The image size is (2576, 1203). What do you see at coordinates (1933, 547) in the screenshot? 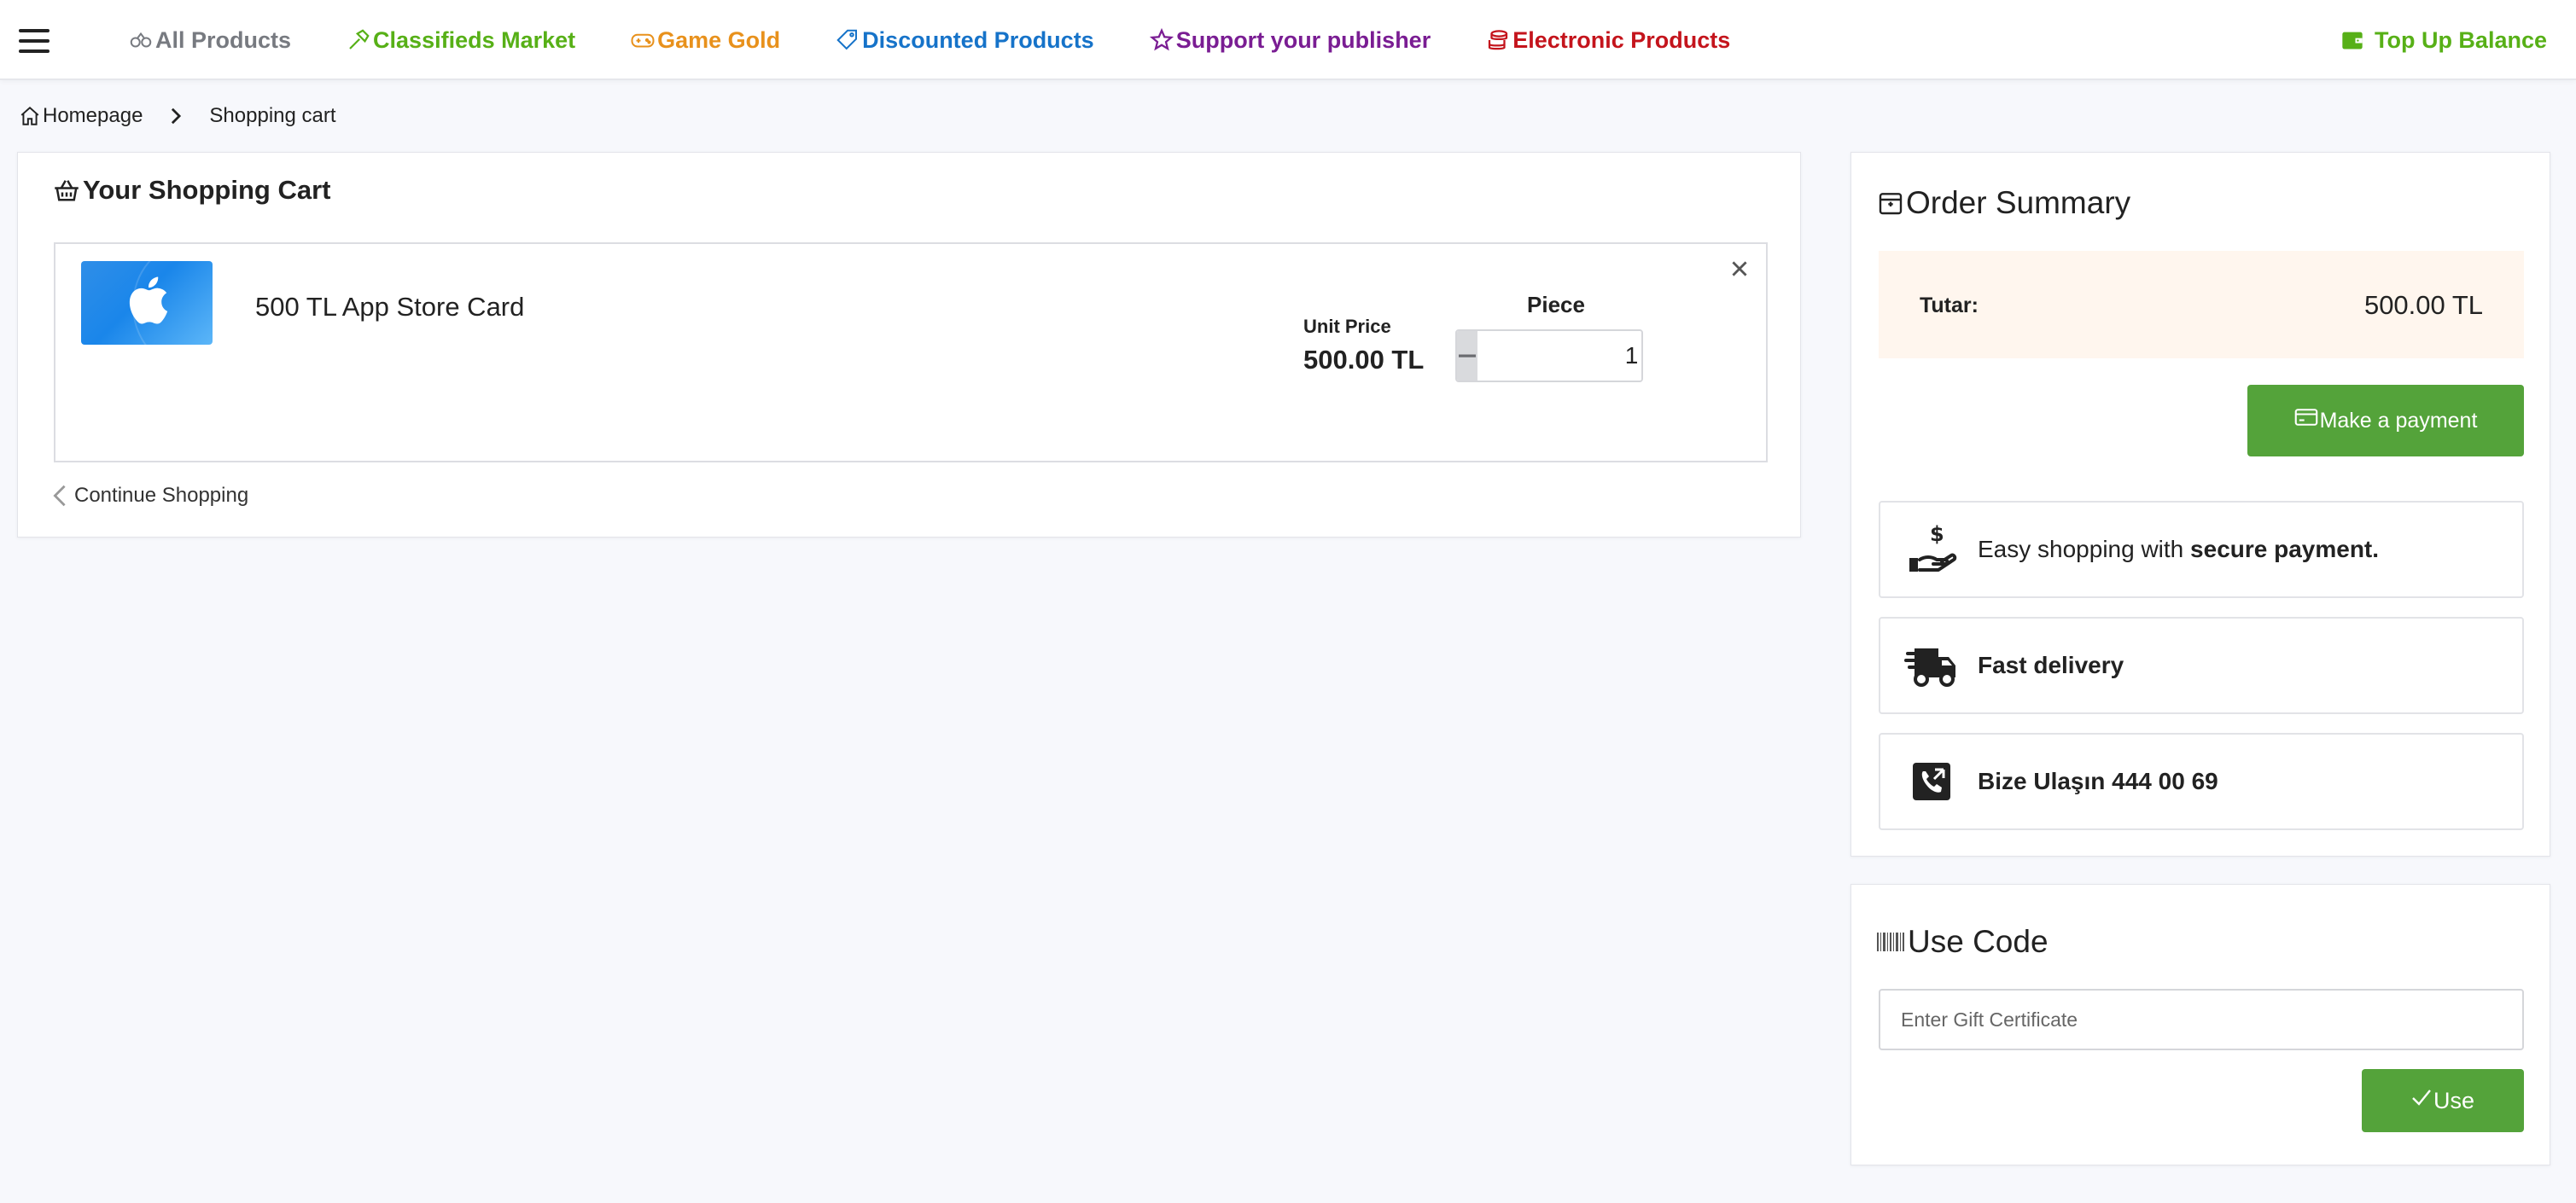
I see `hand-dollar-icon: $` at bounding box center [1933, 547].